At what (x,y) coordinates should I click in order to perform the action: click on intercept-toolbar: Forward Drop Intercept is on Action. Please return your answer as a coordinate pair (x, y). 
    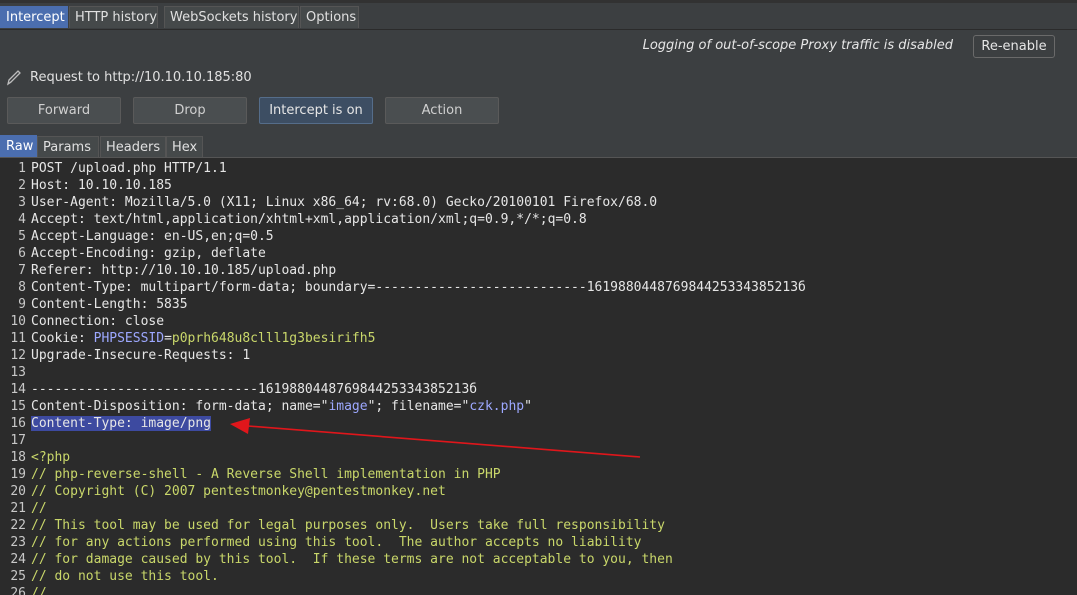
    Looking at the image, I should click on (538, 111).